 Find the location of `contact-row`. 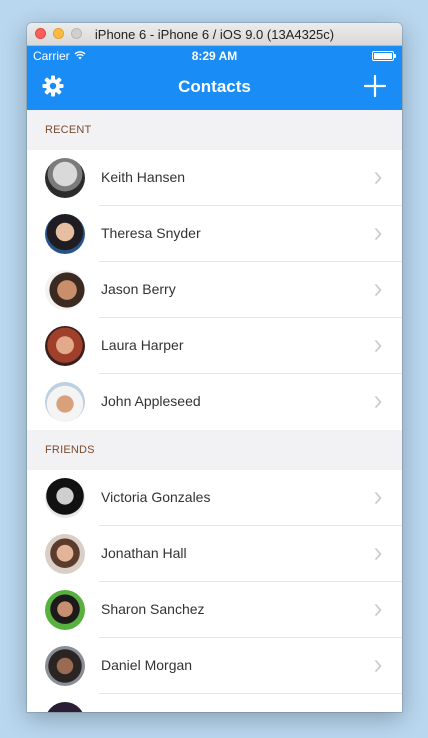

contact-row is located at coordinates (214, 703).